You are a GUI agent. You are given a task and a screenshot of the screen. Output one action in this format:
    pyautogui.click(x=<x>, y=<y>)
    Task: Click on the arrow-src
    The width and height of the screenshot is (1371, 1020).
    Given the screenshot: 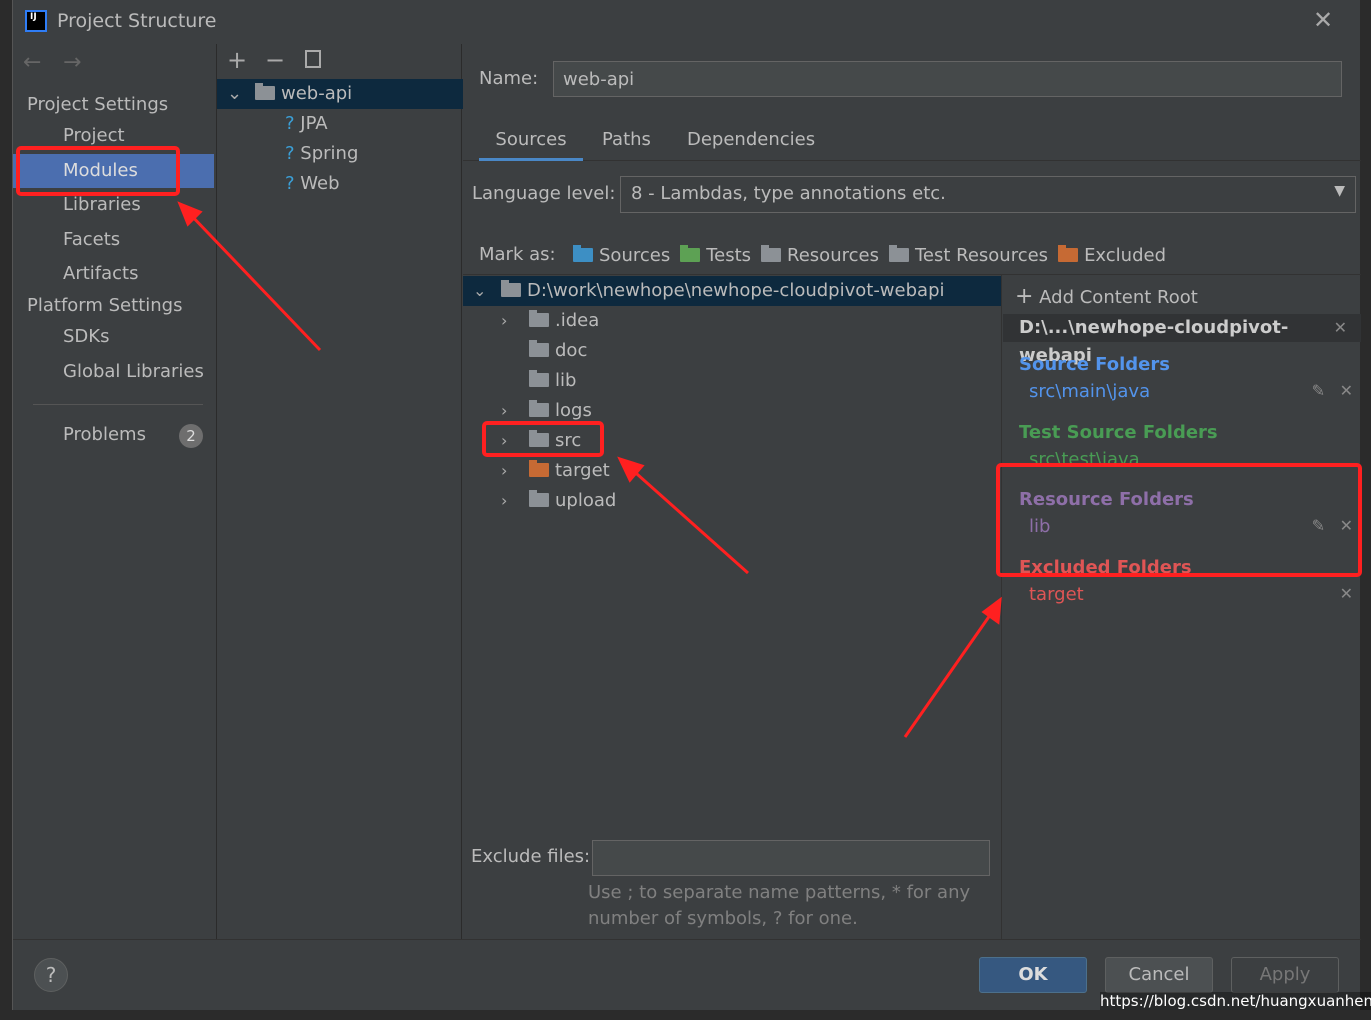 What is the action you would take?
    pyautogui.click(x=688, y=519)
    